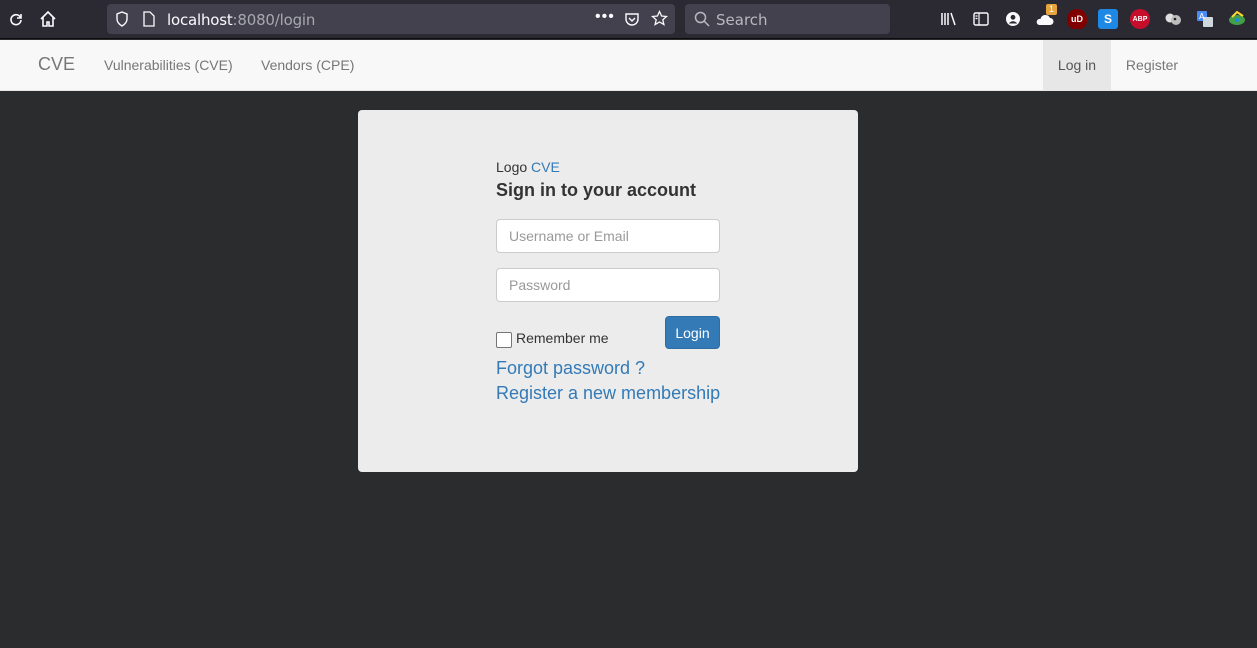 This screenshot has height=648, width=1257. Describe the element at coordinates (168, 65) in the screenshot. I see `nav-link-vulnerabilities: Vulnerabilities (CVE)` at that location.